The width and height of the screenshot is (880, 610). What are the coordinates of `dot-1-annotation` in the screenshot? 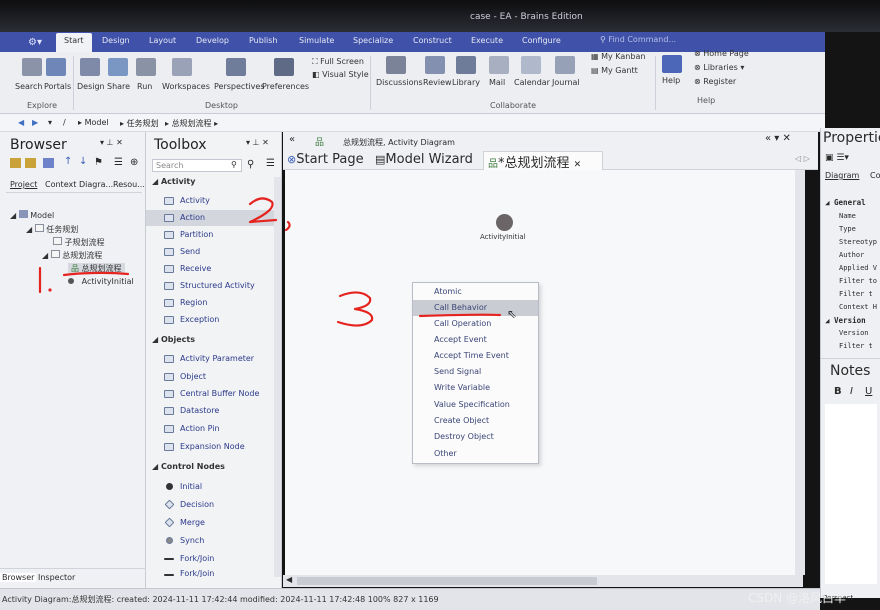 It's located at (50, 290).